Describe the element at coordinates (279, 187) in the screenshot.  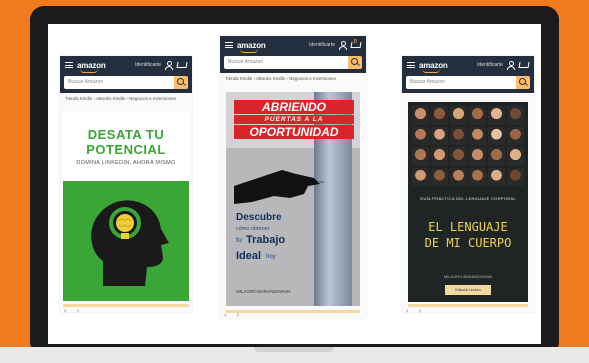
I see `hand-key-icon` at that location.